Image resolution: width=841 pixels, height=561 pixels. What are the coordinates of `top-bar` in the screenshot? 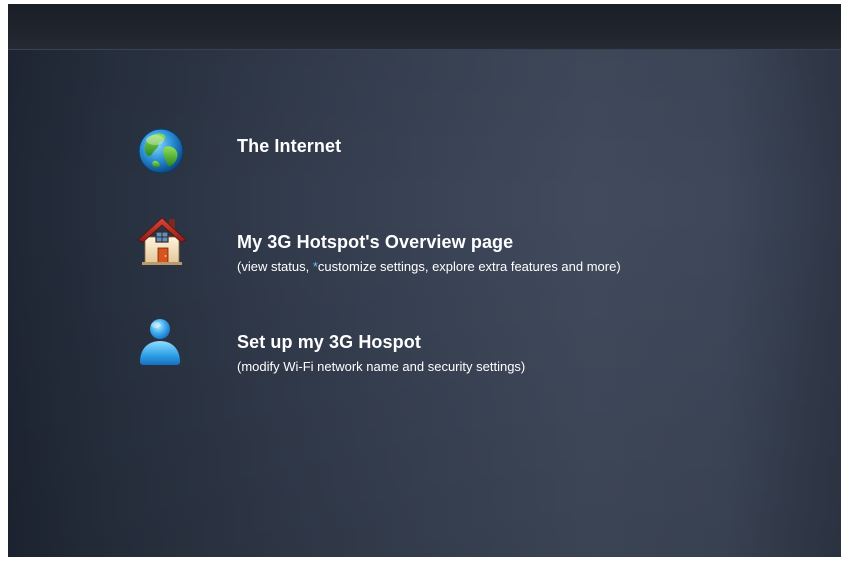 It's located at (424, 27).